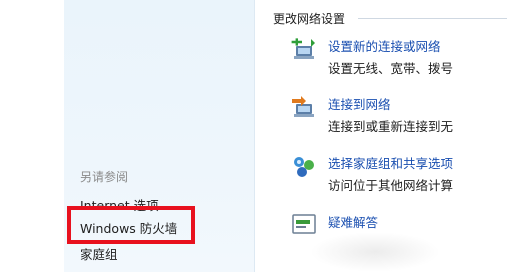 This screenshot has width=507, height=272. Describe the element at coordinates (131, 225) in the screenshot. I see `highlight-annotation` at that location.